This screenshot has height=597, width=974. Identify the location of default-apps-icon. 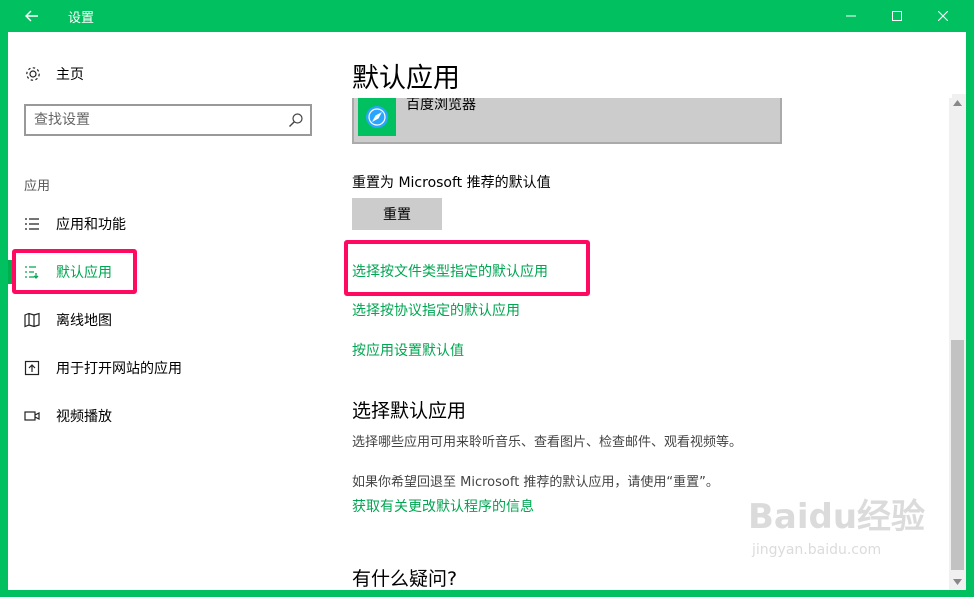
(32, 272).